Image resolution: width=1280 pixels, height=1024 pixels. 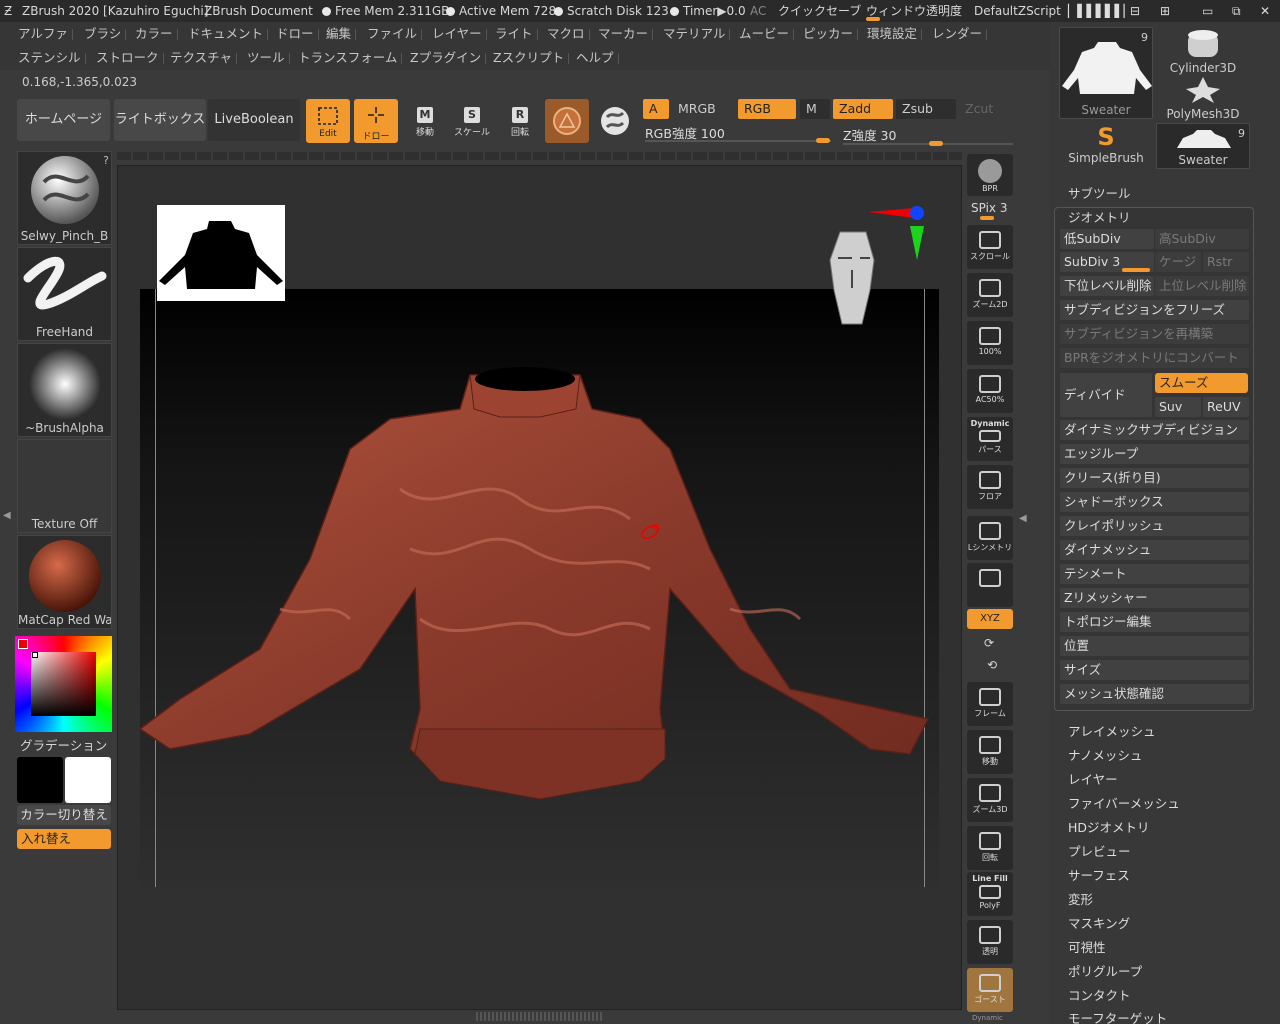 I want to click on cage-button: ケージ, so click(x=1178, y=262).